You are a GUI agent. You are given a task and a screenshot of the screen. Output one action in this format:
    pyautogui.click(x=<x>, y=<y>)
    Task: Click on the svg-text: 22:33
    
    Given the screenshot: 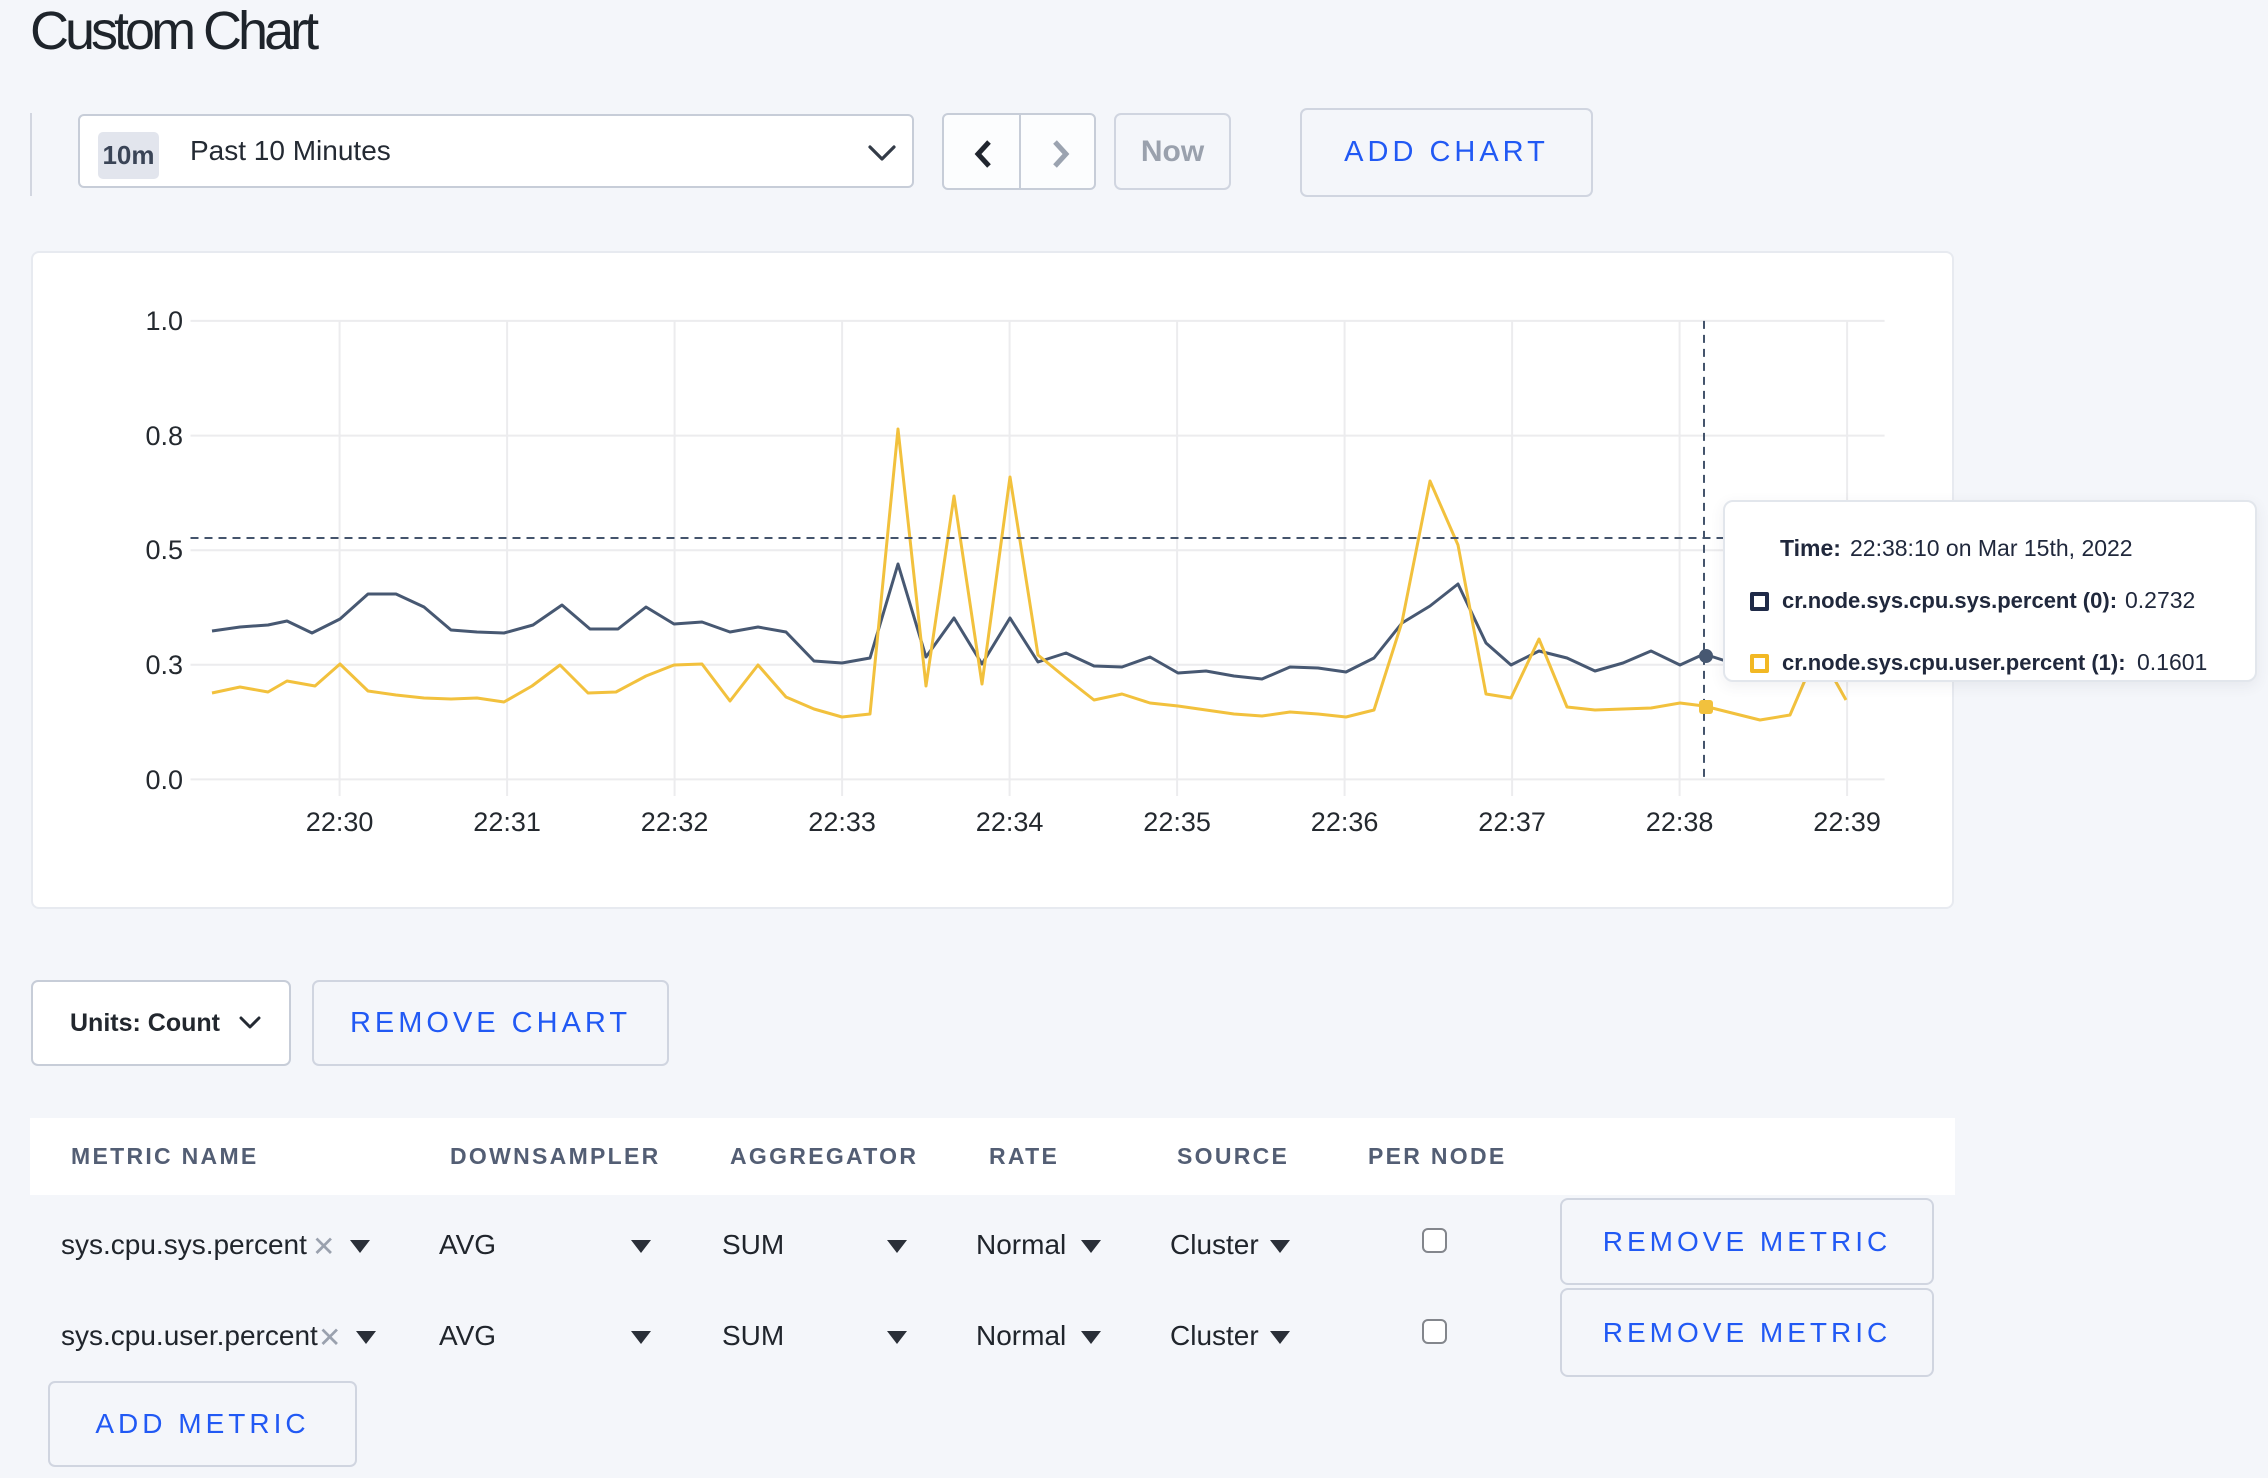 What is the action you would take?
    pyautogui.click(x=842, y=822)
    